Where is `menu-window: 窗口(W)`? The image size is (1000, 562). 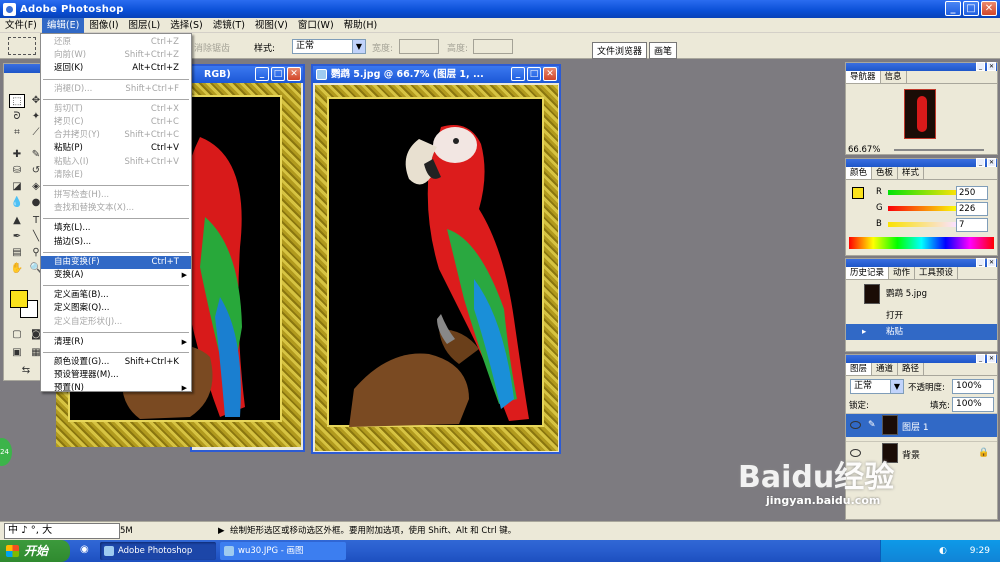
menu-window: 窗口(W) is located at coordinates (316, 25).